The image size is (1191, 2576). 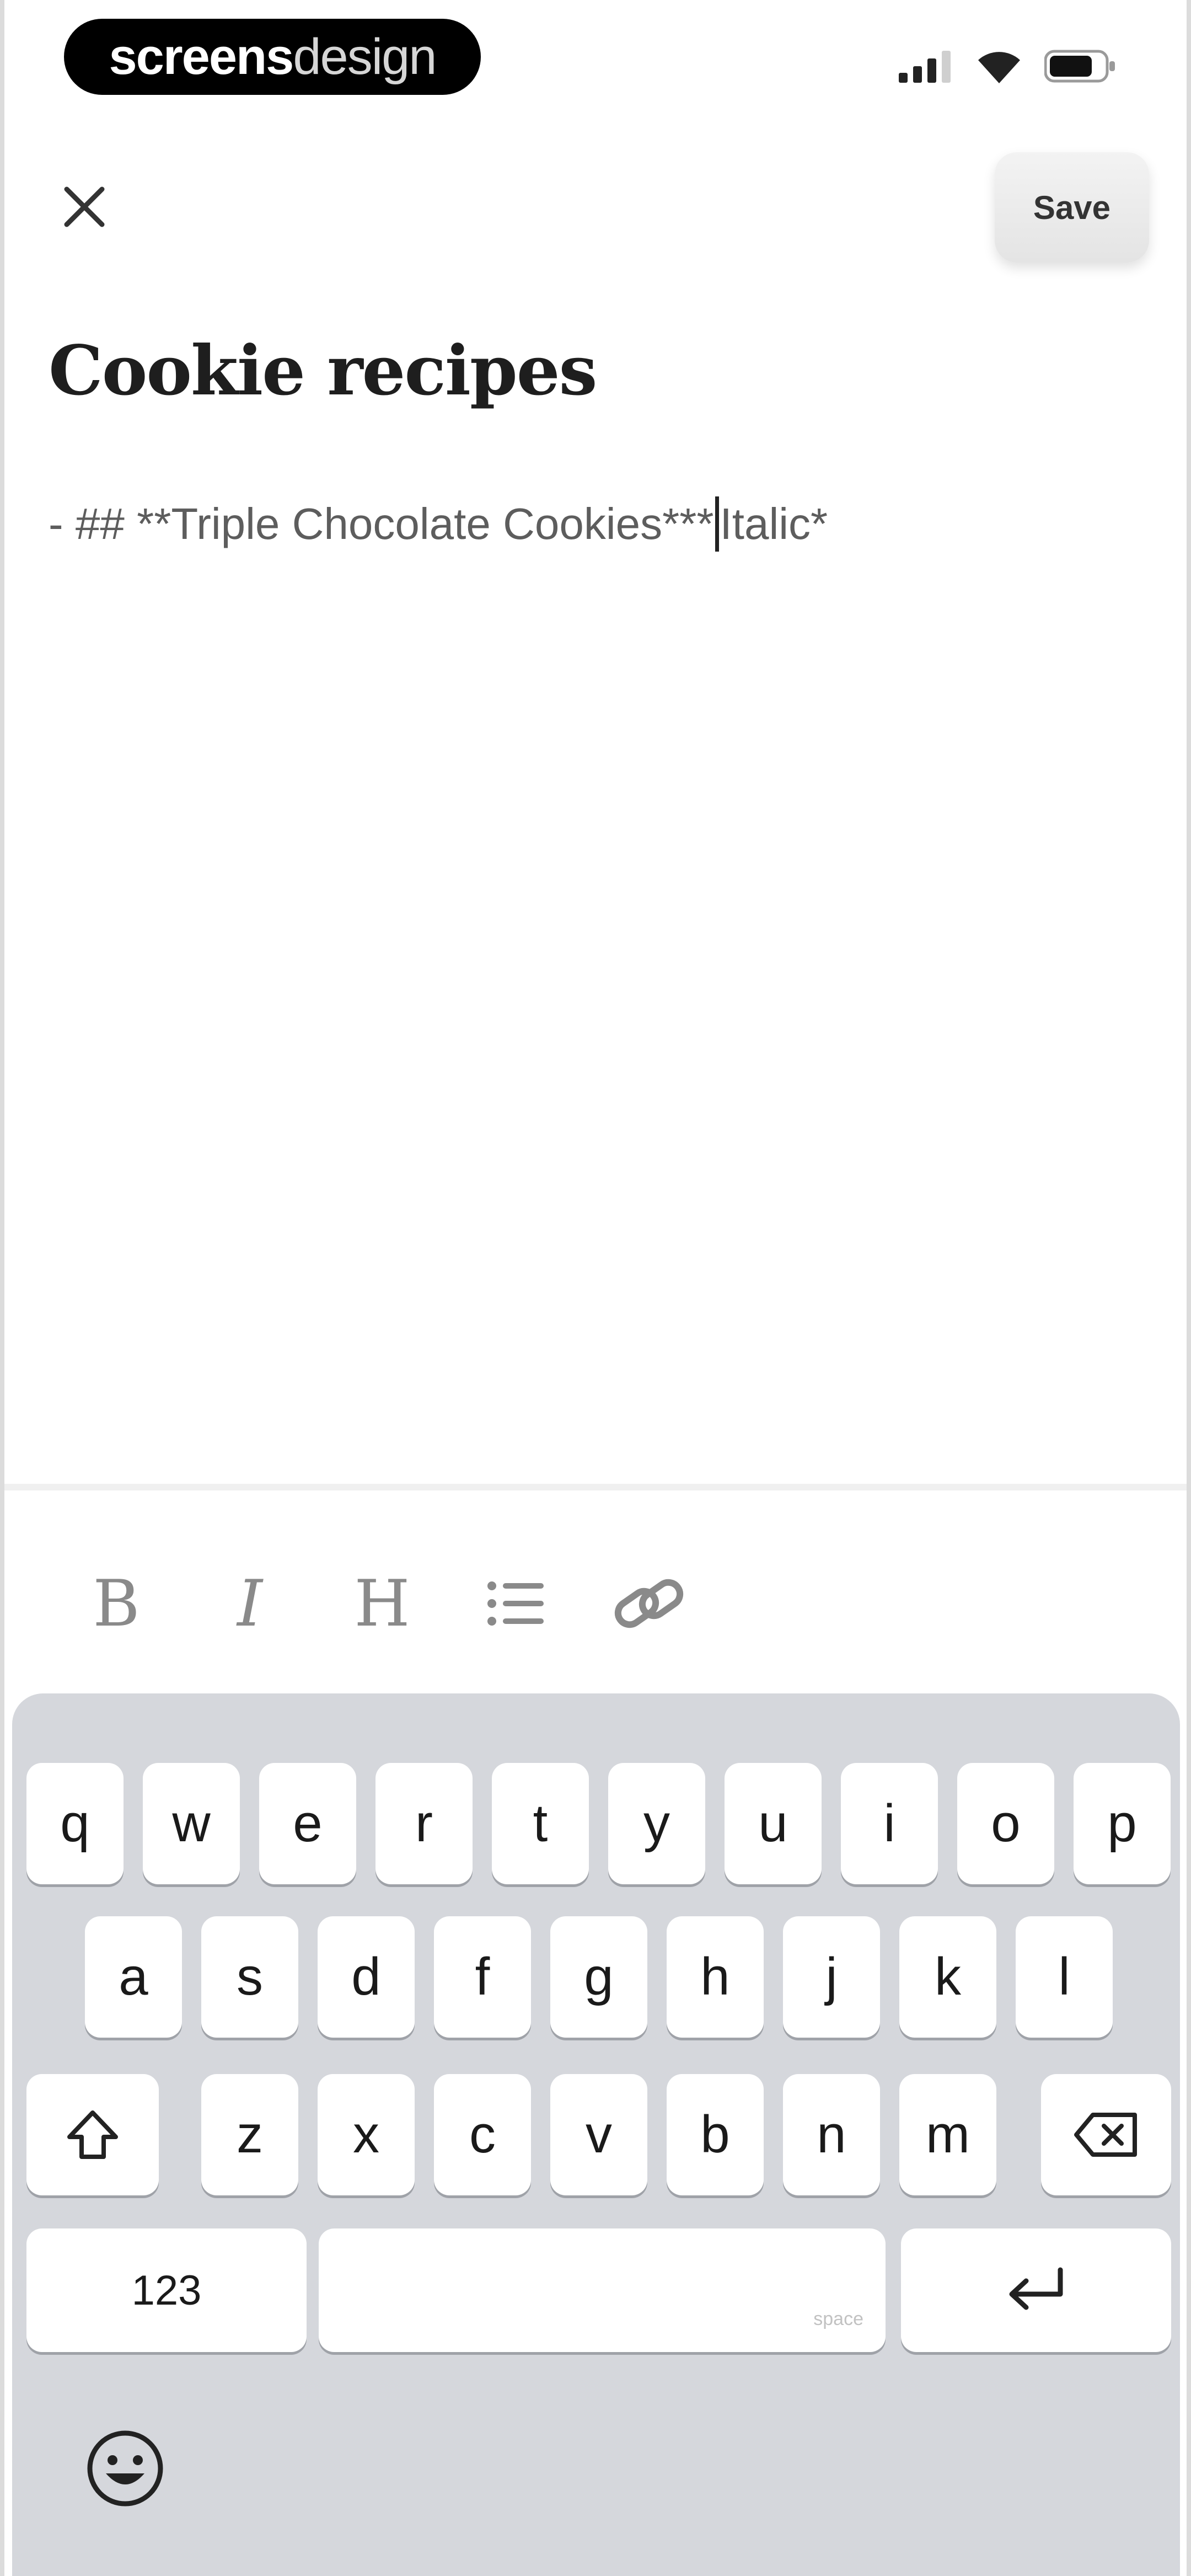 I want to click on key-r: r, so click(x=424, y=1823).